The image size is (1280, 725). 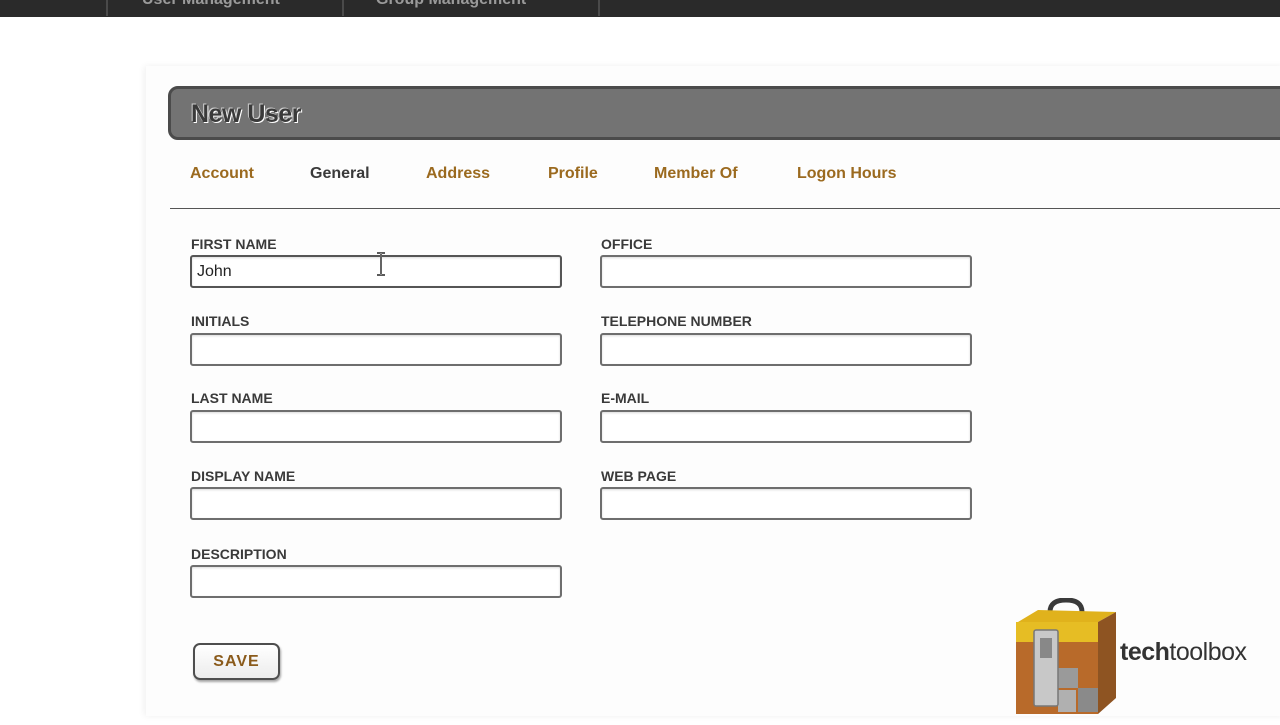 I want to click on top-nav-tab-user-management: User Management, so click(x=225, y=8).